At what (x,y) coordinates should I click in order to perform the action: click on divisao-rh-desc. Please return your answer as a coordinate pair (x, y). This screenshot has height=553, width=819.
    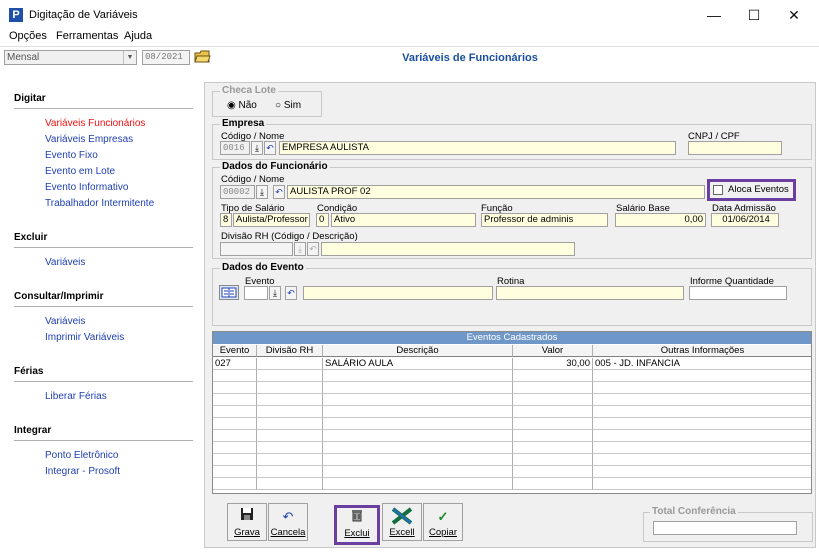
    Looking at the image, I should click on (448, 249).